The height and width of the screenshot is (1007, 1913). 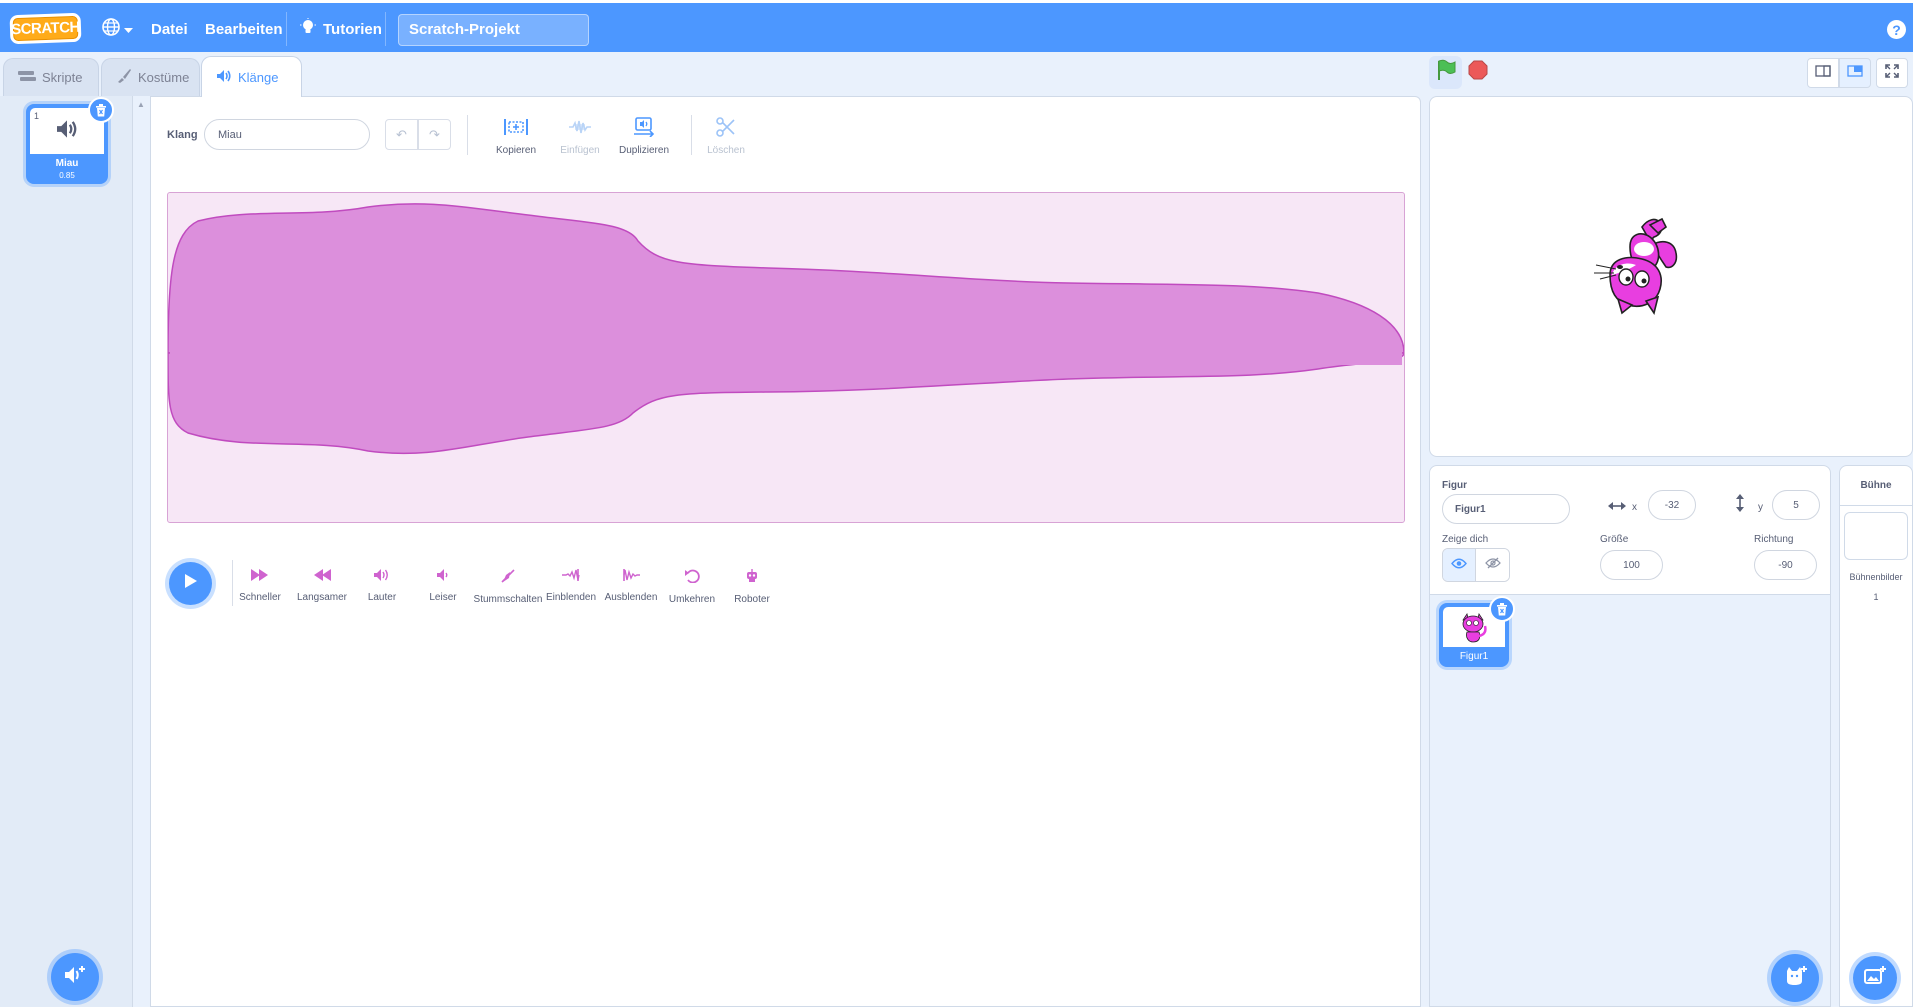 What do you see at coordinates (726, 128) in the screenshot?
I see `scissors-icon` at bounding box center [726, 128].